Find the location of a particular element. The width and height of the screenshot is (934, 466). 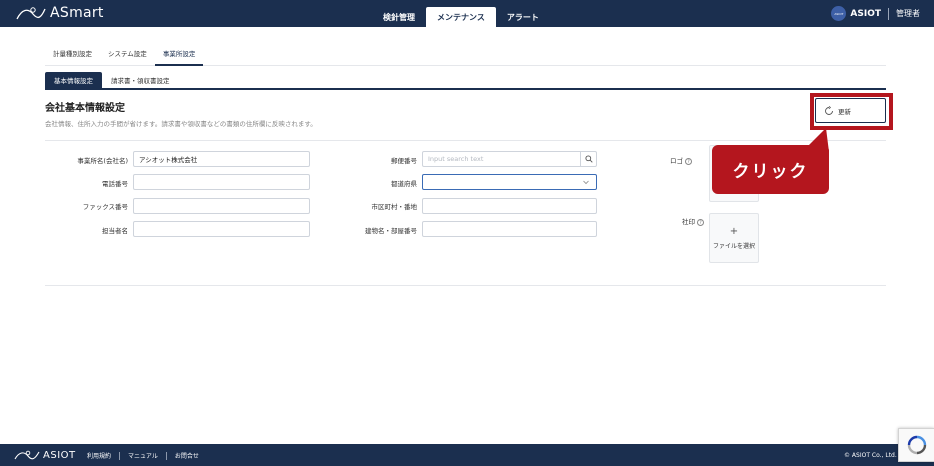

prefecture-label: 都道府県 is located at coordinates (404, 184).